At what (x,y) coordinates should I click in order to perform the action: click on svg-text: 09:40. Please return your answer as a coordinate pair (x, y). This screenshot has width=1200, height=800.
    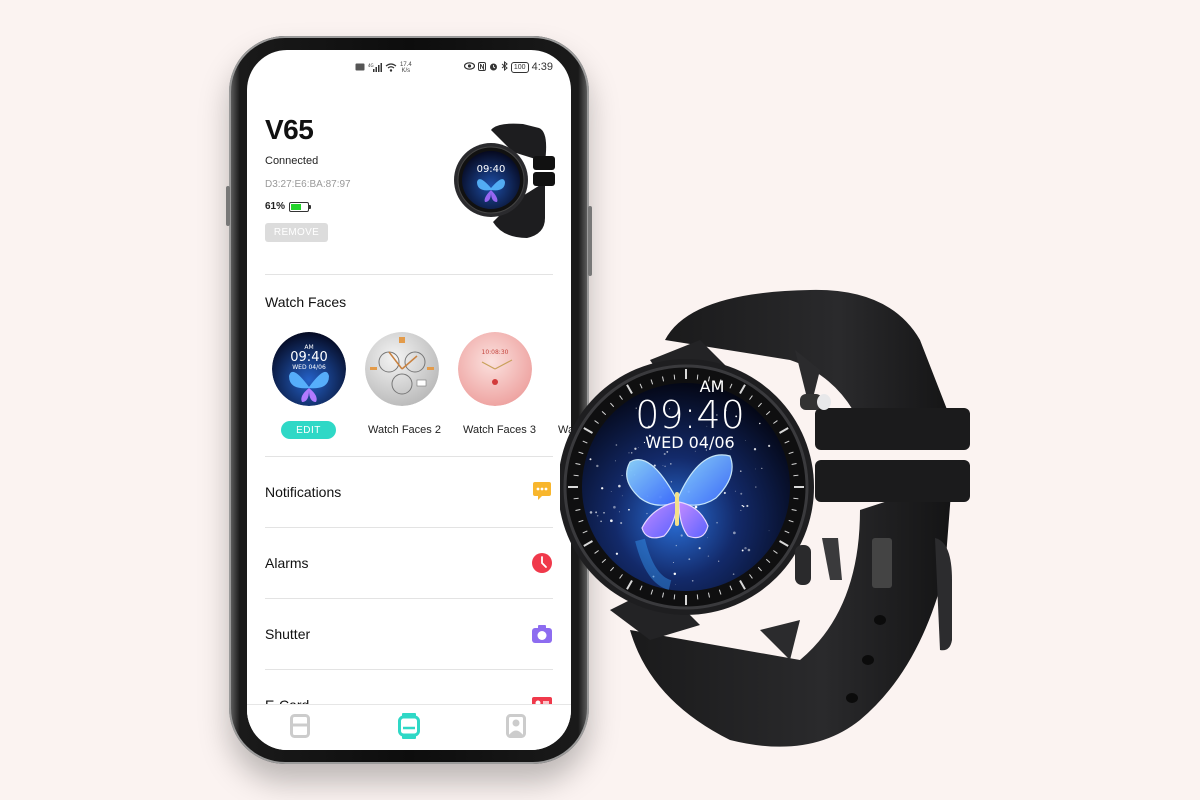
    Looking at the image, I should click on (491, 169).